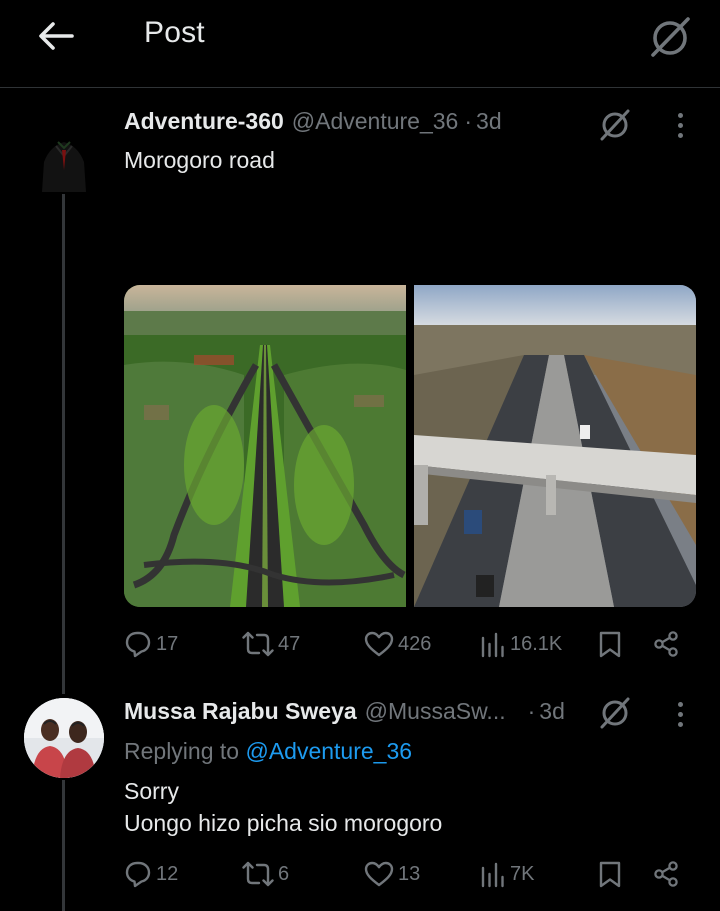 The image size is (720, 911). What do you see at coordinates (284, 873) in the screenshot?
I see `repost-count: 6` at bounding box center [284, 873].